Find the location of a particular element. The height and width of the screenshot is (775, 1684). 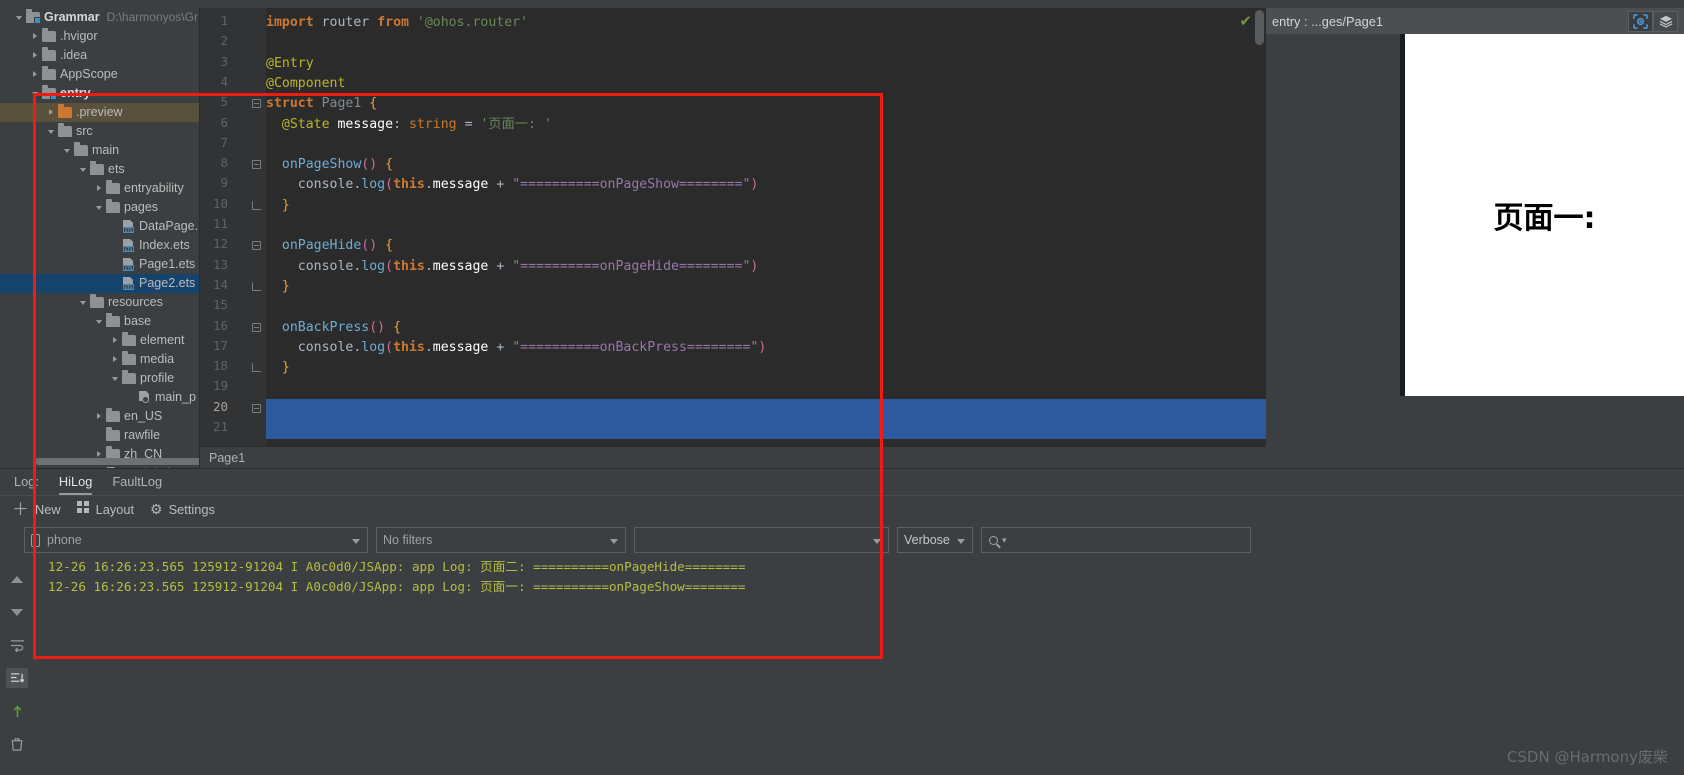

process-select is located at coordinates (761, 540).